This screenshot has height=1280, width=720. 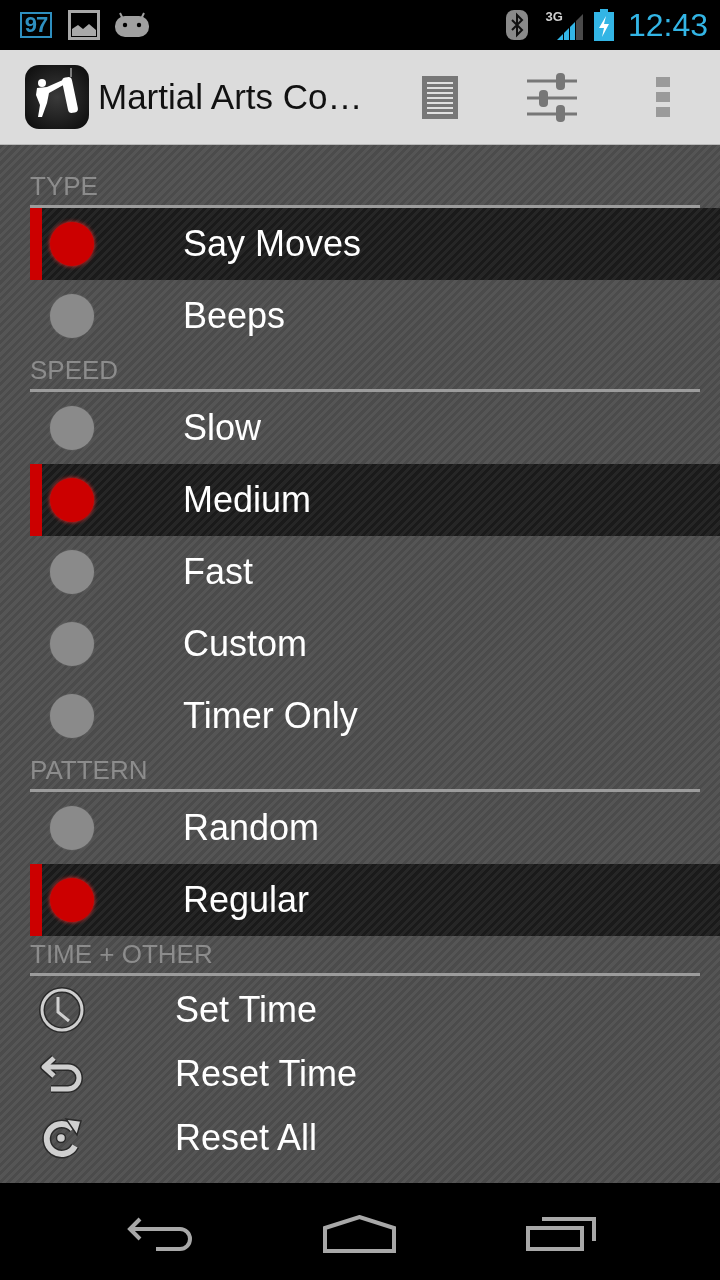 I want to click on image-icon, so click(x=84, y=25).